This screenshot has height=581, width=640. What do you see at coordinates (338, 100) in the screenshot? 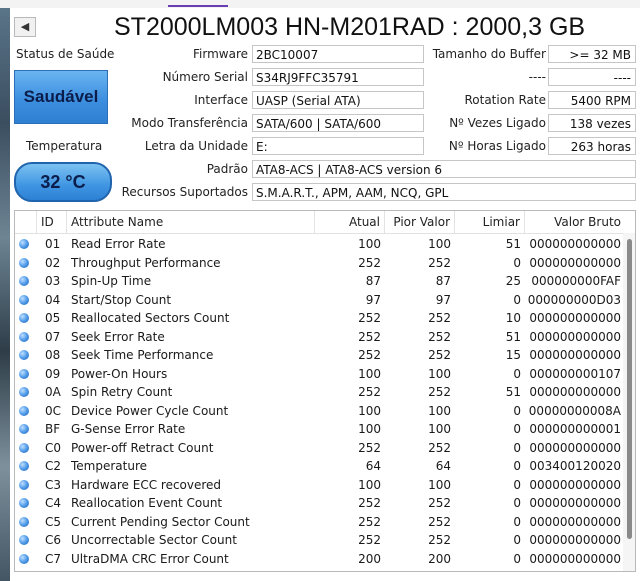
I see `interface-field: UASP (Serial ATA)` at bounding box center [338, 100].